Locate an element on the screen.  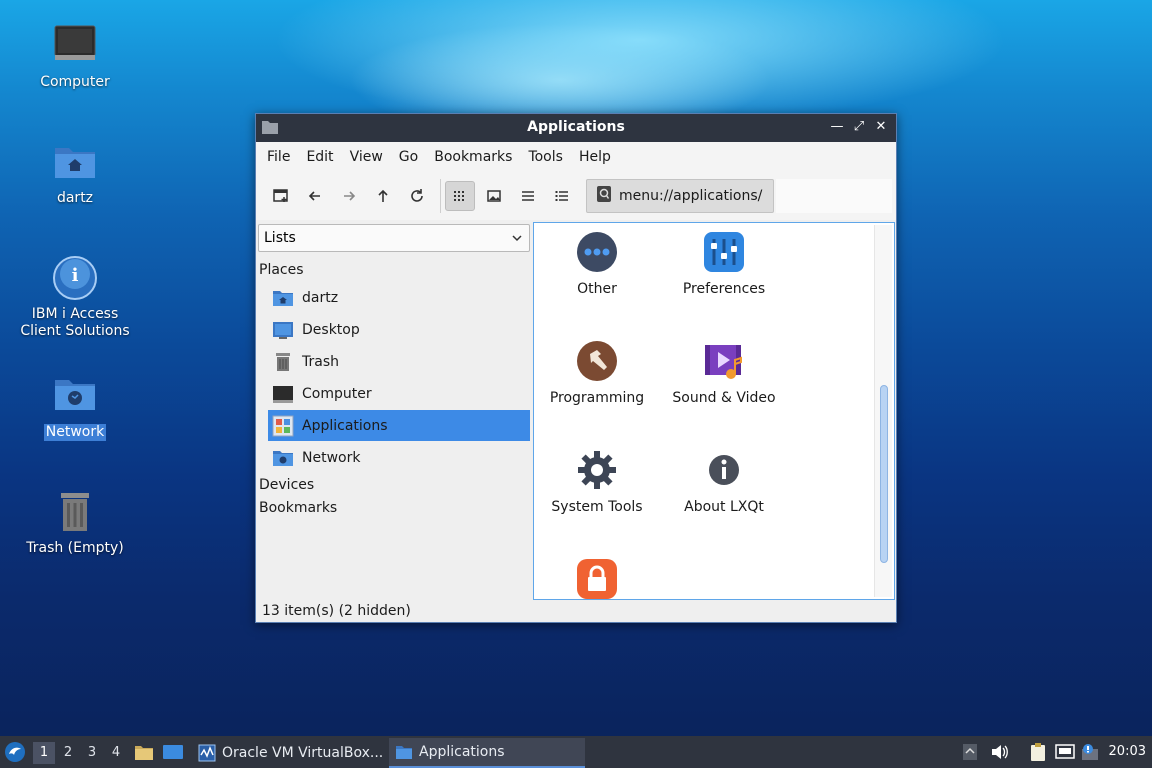
app-item-system-tools: System Tools is located at coordinates (597, 482).